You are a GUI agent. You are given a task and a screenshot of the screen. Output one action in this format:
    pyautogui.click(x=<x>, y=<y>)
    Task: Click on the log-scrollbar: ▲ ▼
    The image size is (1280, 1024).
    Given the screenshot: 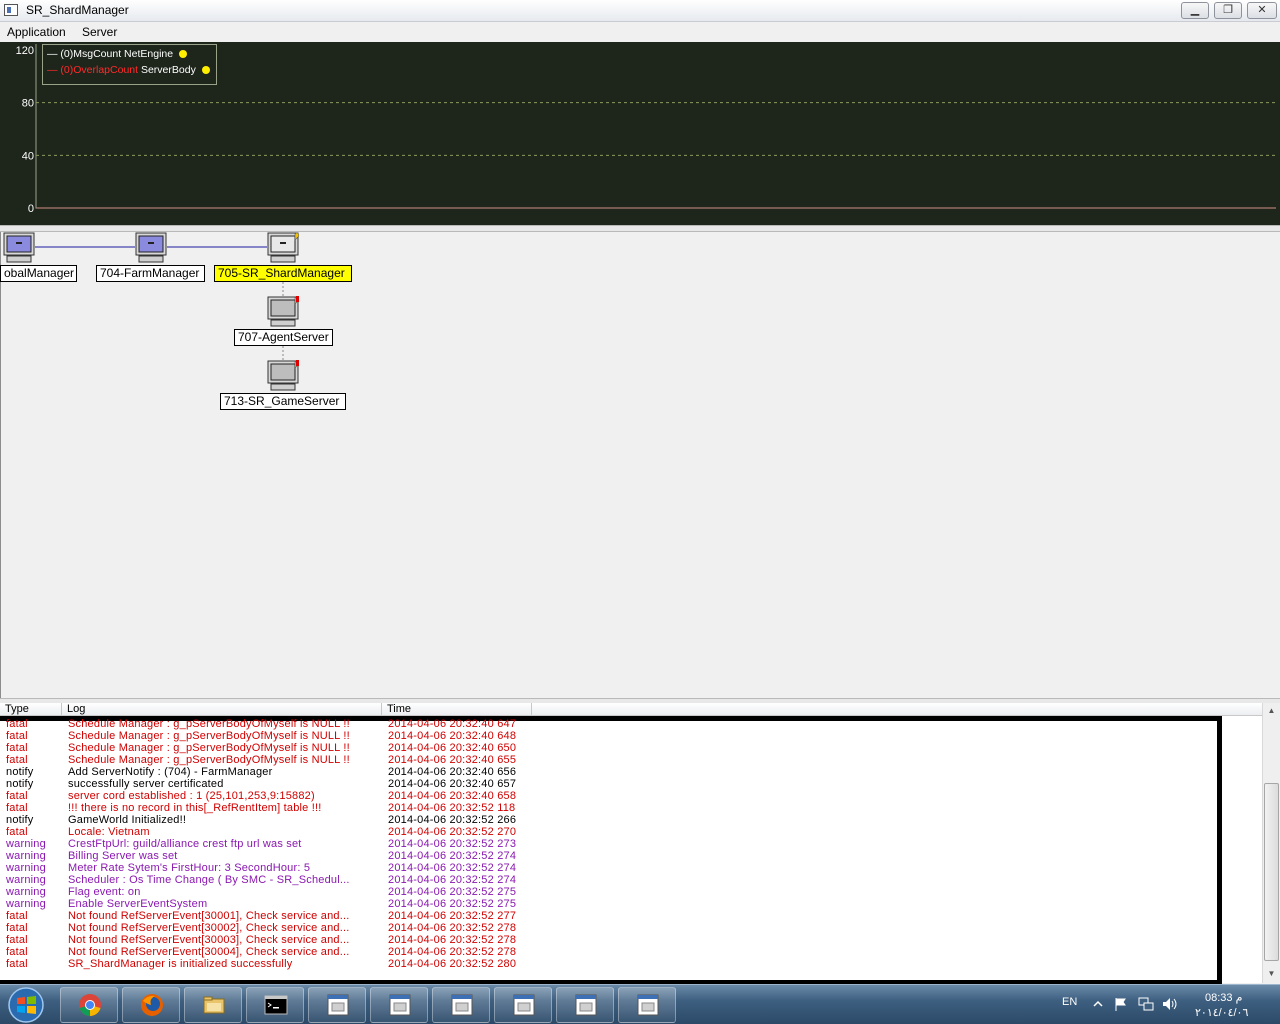 What is the action you would take?
    pyautogui.click(x=1271, y=843)
    